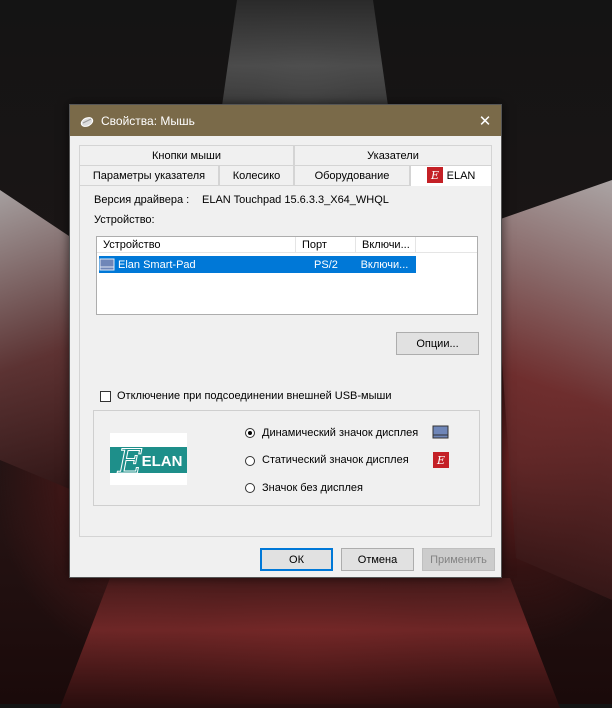 Image resolution: width=612 pixels, height=708 pixels. I want to click on tab-mouse-buttons: Кнопки мыши, so click(186, 155).